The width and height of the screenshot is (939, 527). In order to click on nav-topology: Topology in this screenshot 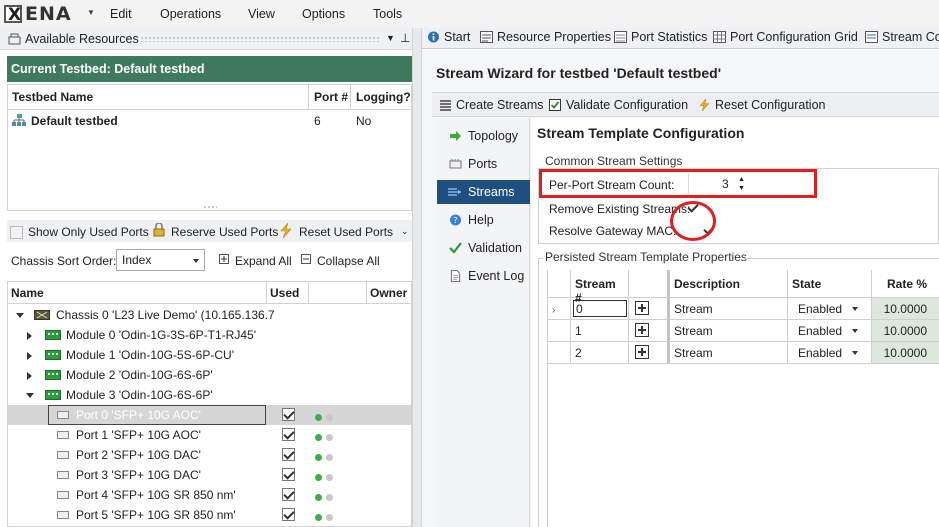, I will do `click(483, 136)`.